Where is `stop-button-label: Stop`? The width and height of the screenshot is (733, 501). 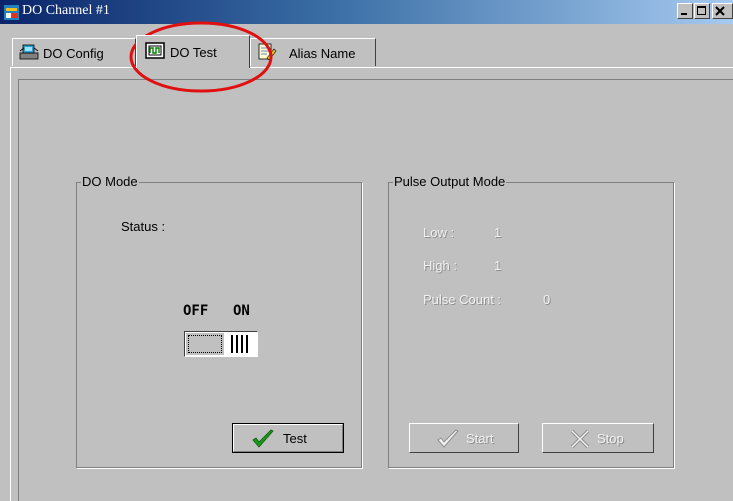
stop-button-label: Stop is located at coordinates (610, 438).